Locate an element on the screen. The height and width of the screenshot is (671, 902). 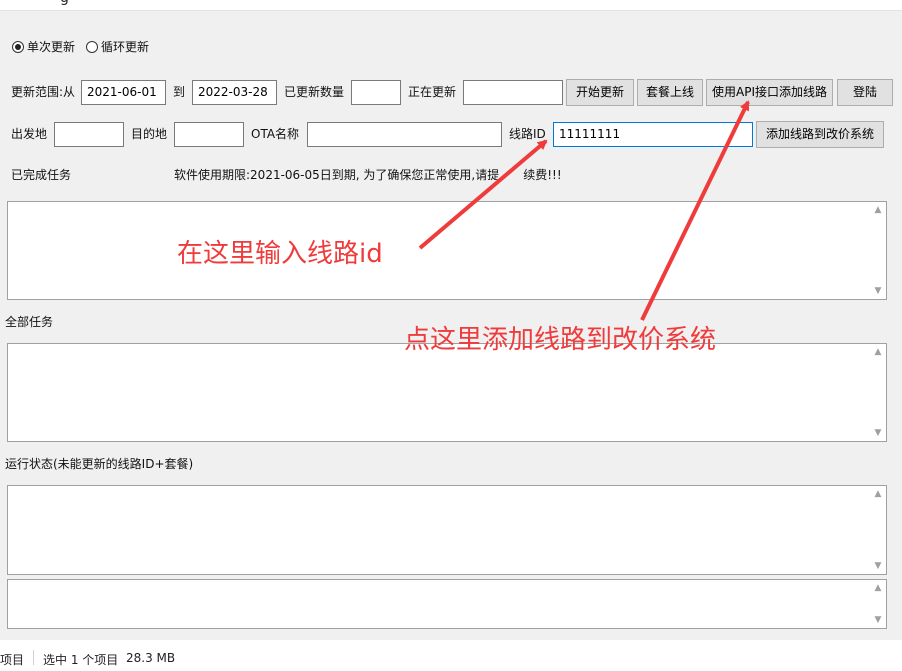
start-update-button: 开始更新 is located at coordinates (600, 92).